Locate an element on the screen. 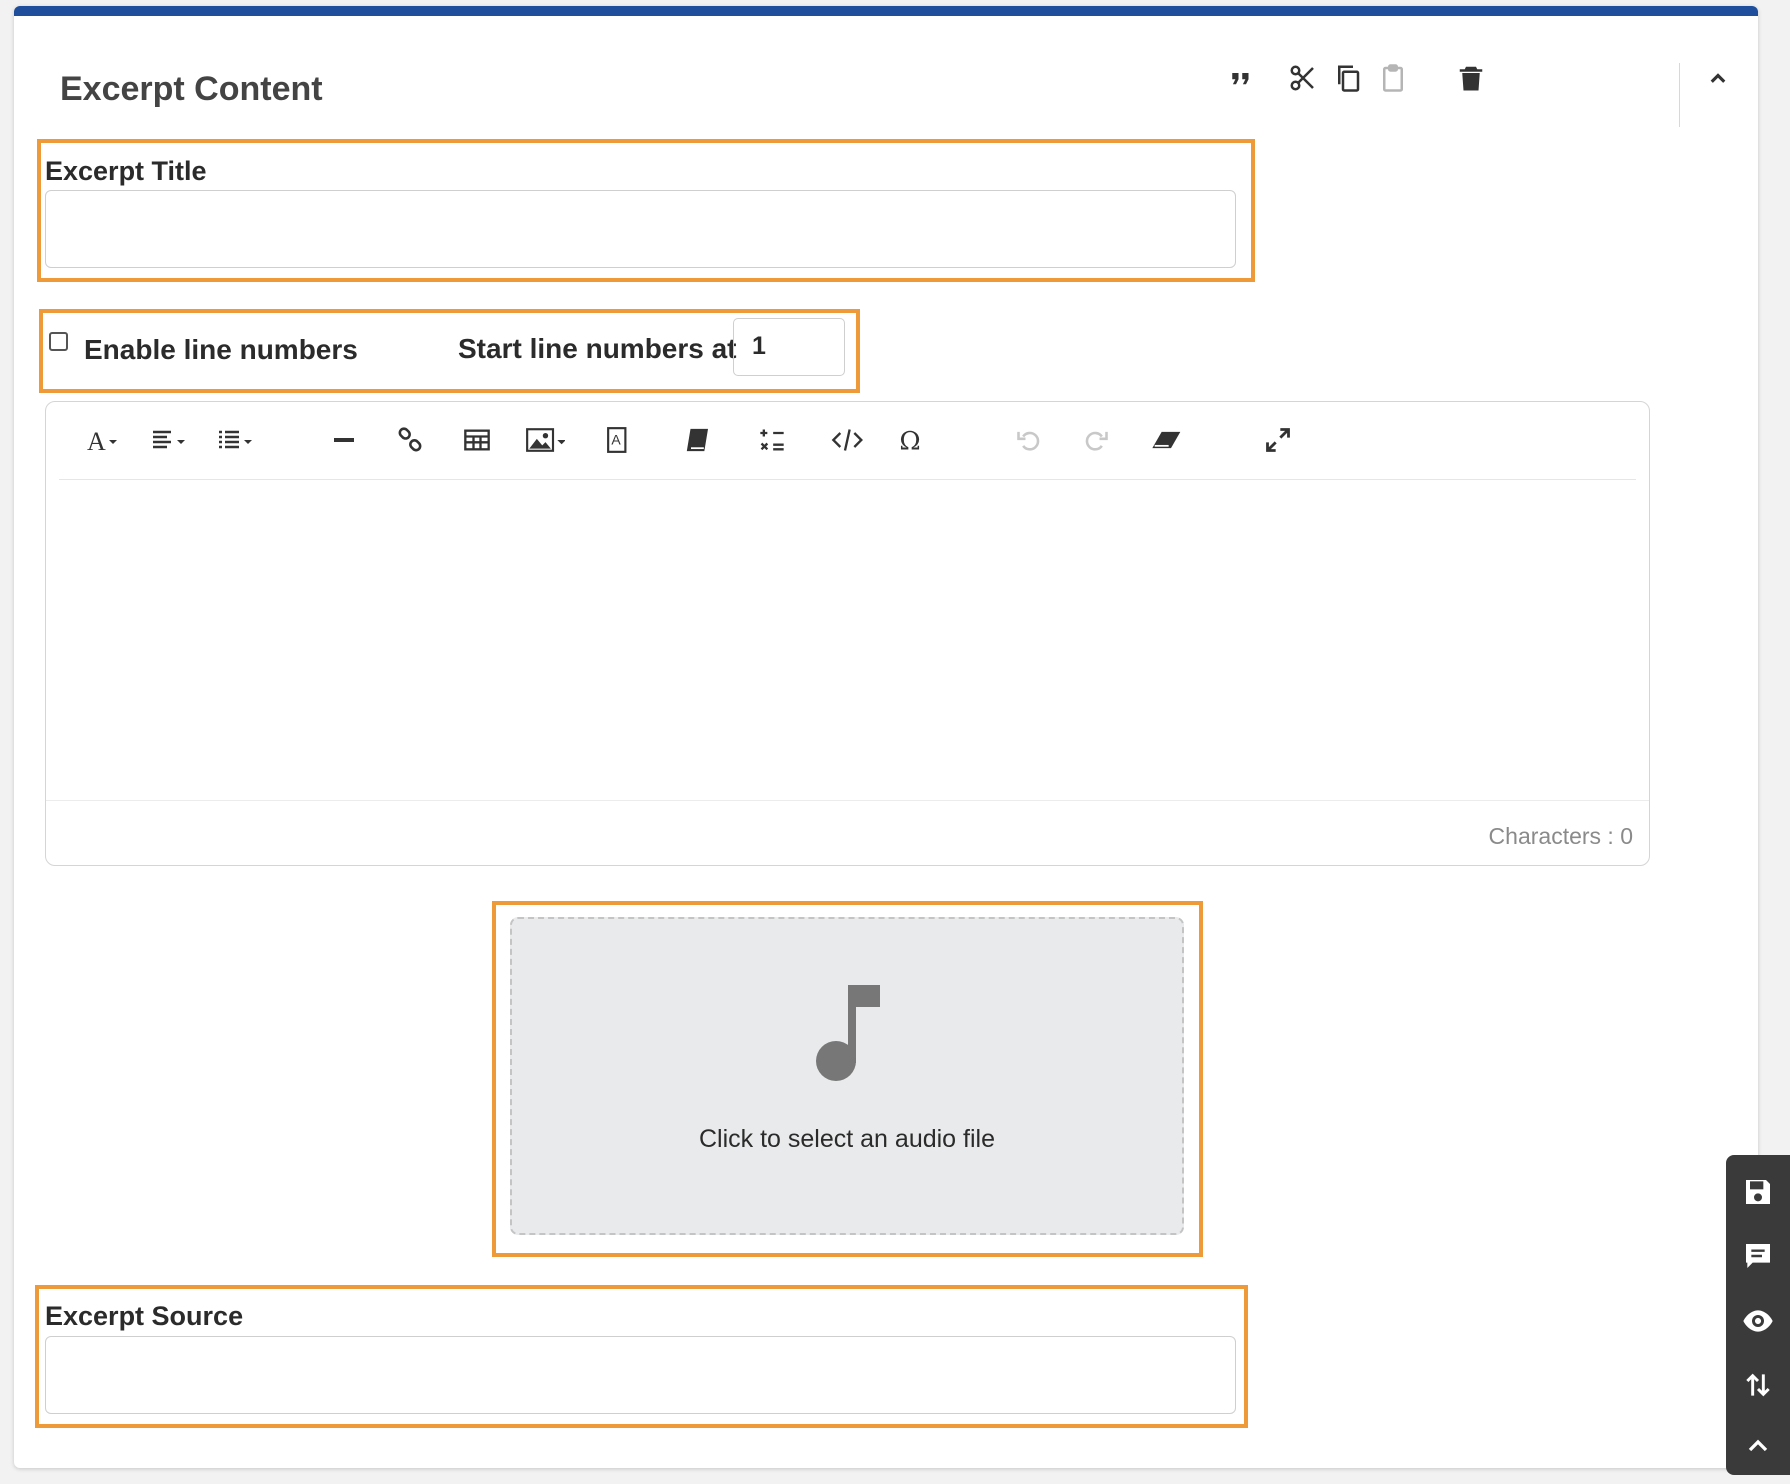 The height and width of the screenshot is (1484, 1790). align-icon is located at coordinates (169, 440).